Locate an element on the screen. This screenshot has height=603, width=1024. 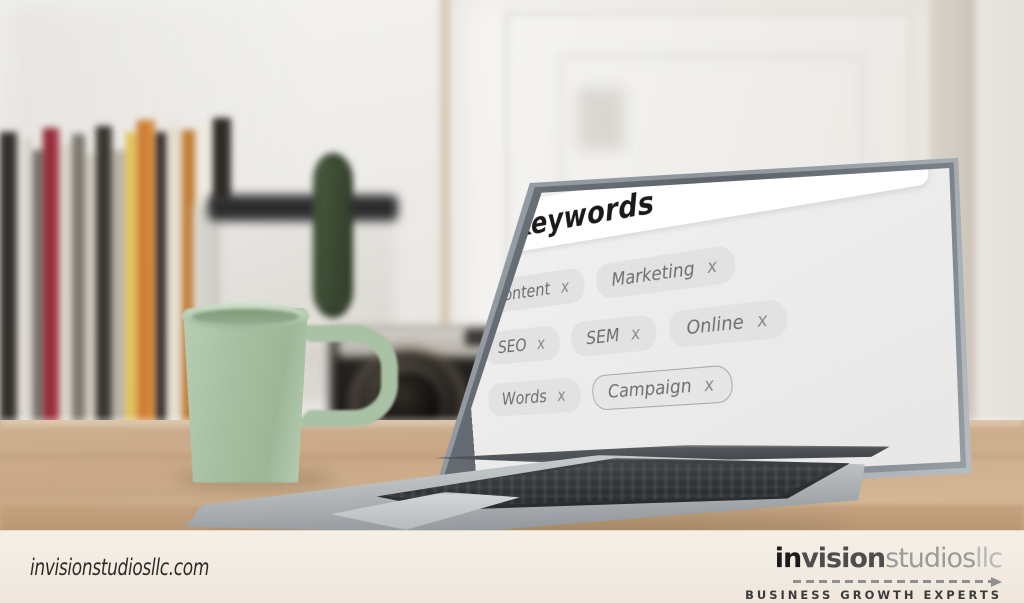
logo-part-vision: vision is located at coordinates (843, 558).